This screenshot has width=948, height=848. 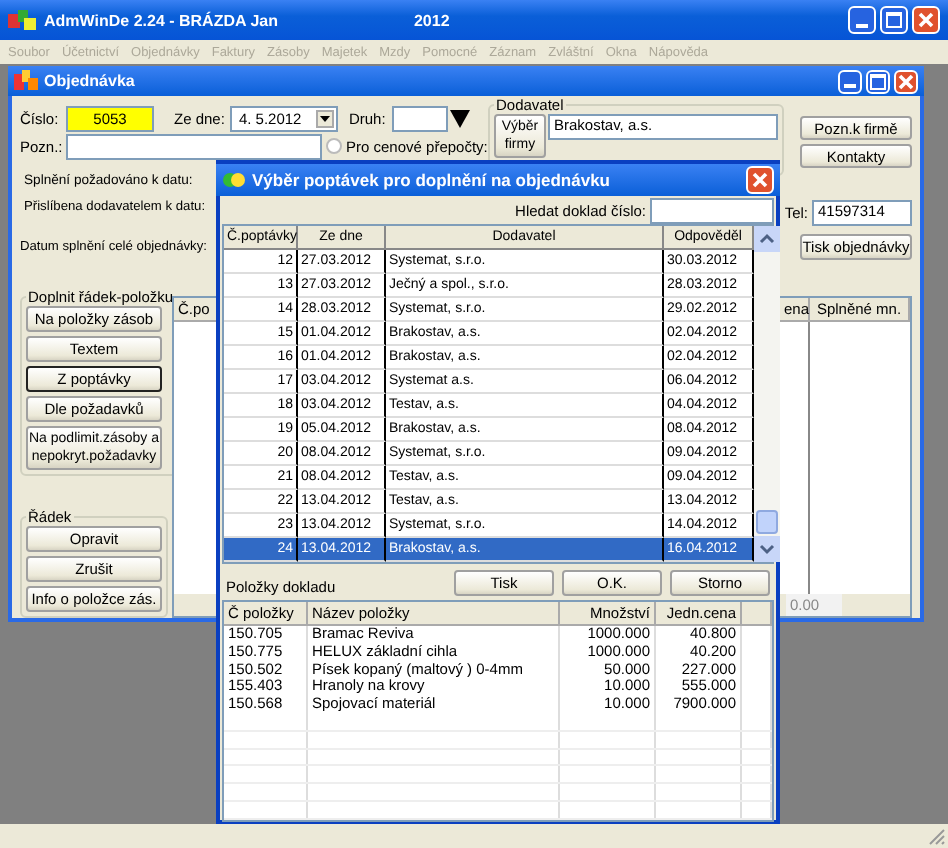 I want to click on scroll-up-icon, so click(x=767, y=239).